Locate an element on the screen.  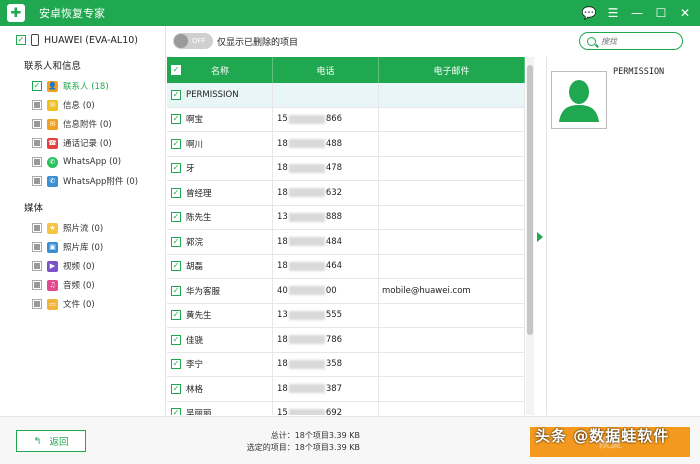
close-icon: ✕ is located at coordinates (685, 13).